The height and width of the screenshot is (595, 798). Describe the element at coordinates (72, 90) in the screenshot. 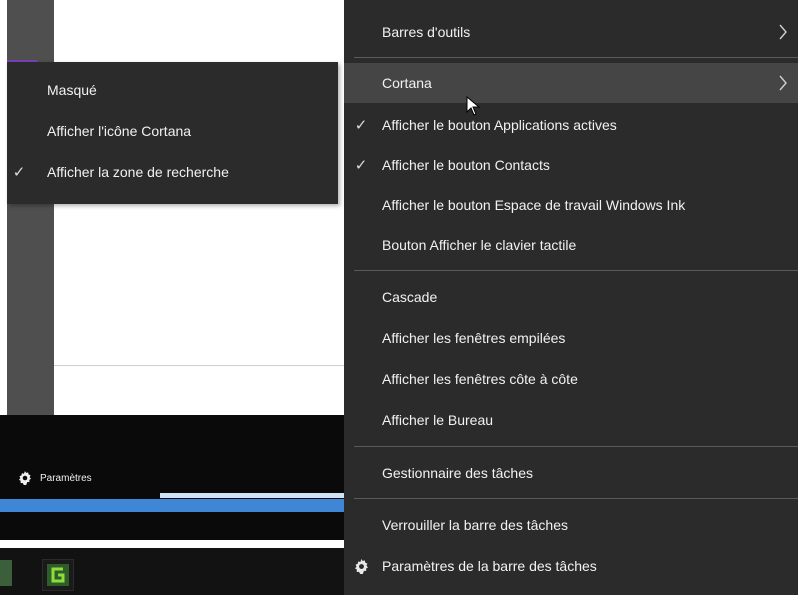

I see `submenu-item-label: Masqué` at that location.